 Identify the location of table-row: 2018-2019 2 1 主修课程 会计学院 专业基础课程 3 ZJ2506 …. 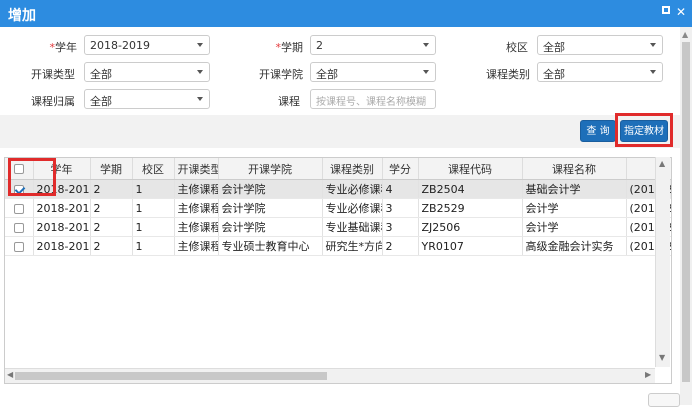
(338, 227).